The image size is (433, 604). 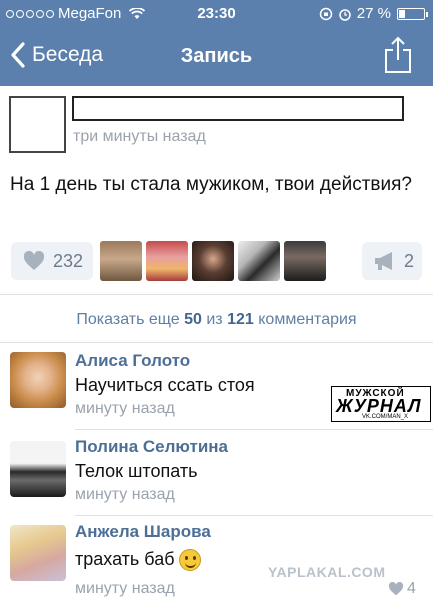 I want to click on commenter-name: Алиса Голото, so click(x=132, y=361).